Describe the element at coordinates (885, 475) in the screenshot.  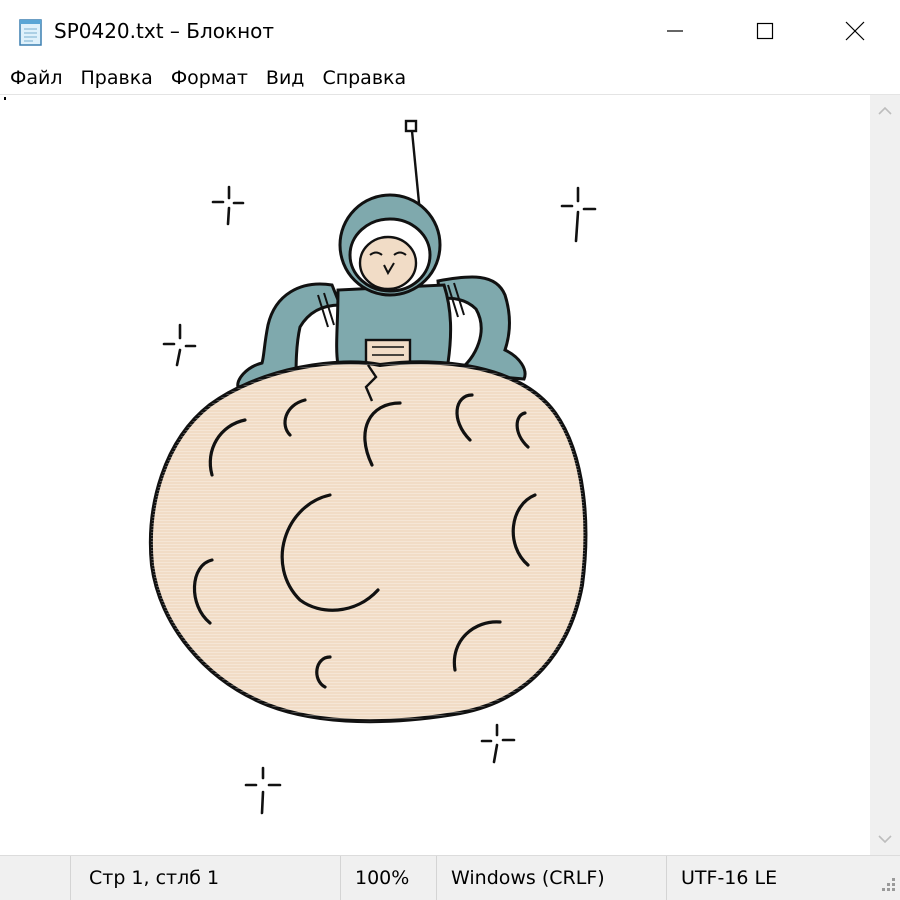
I see `vertical-scrollbar` at that location.